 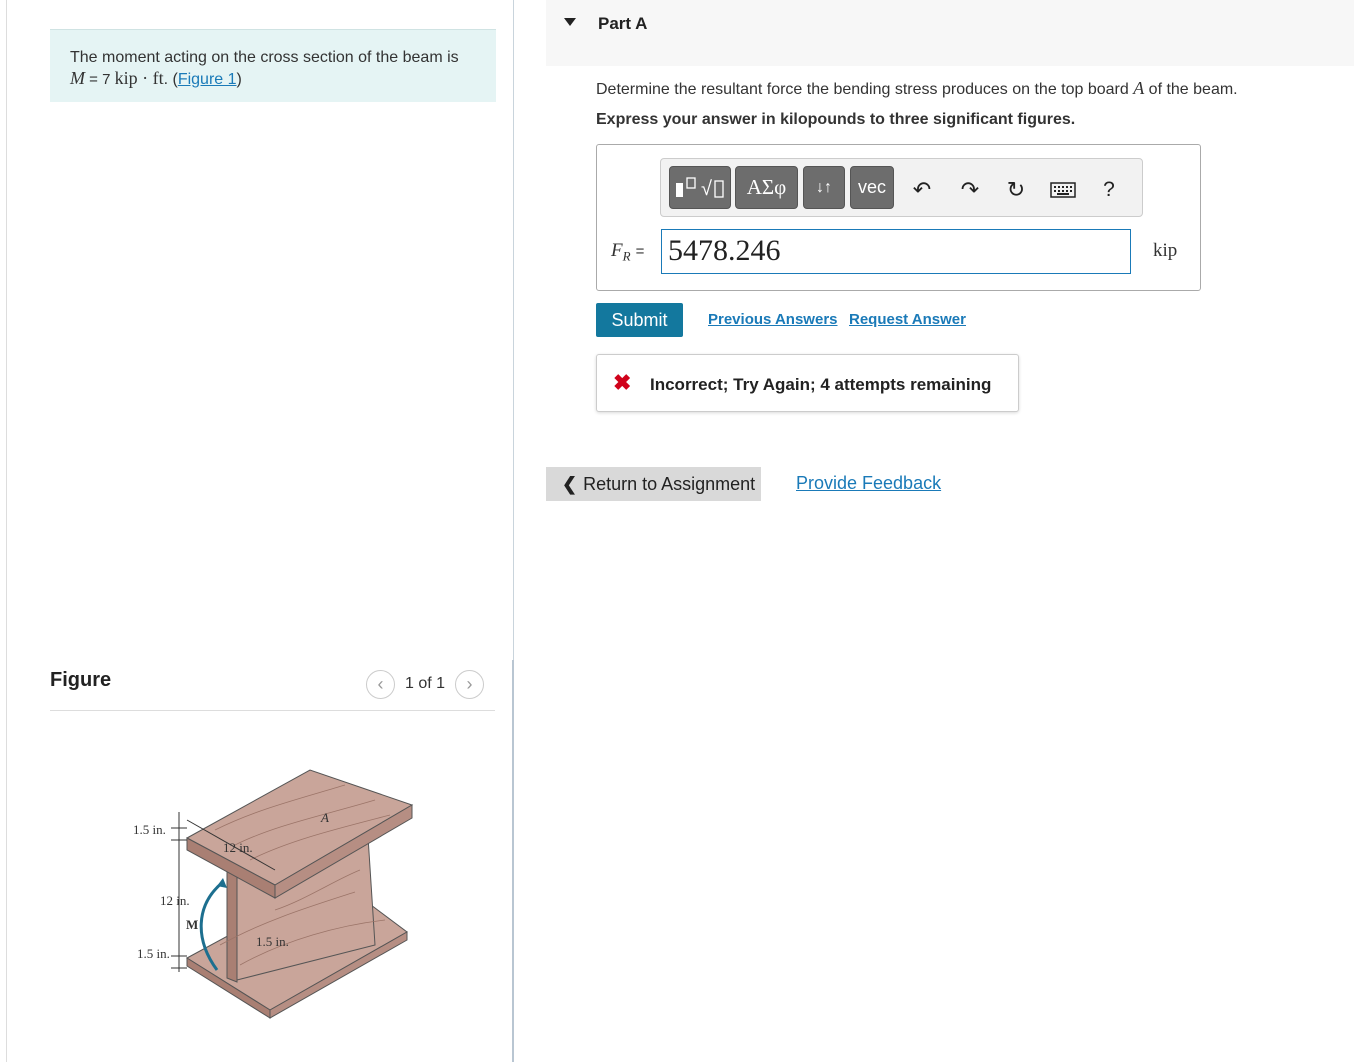 I want to click on redo-button: ↷, so click(x=970, y=190).